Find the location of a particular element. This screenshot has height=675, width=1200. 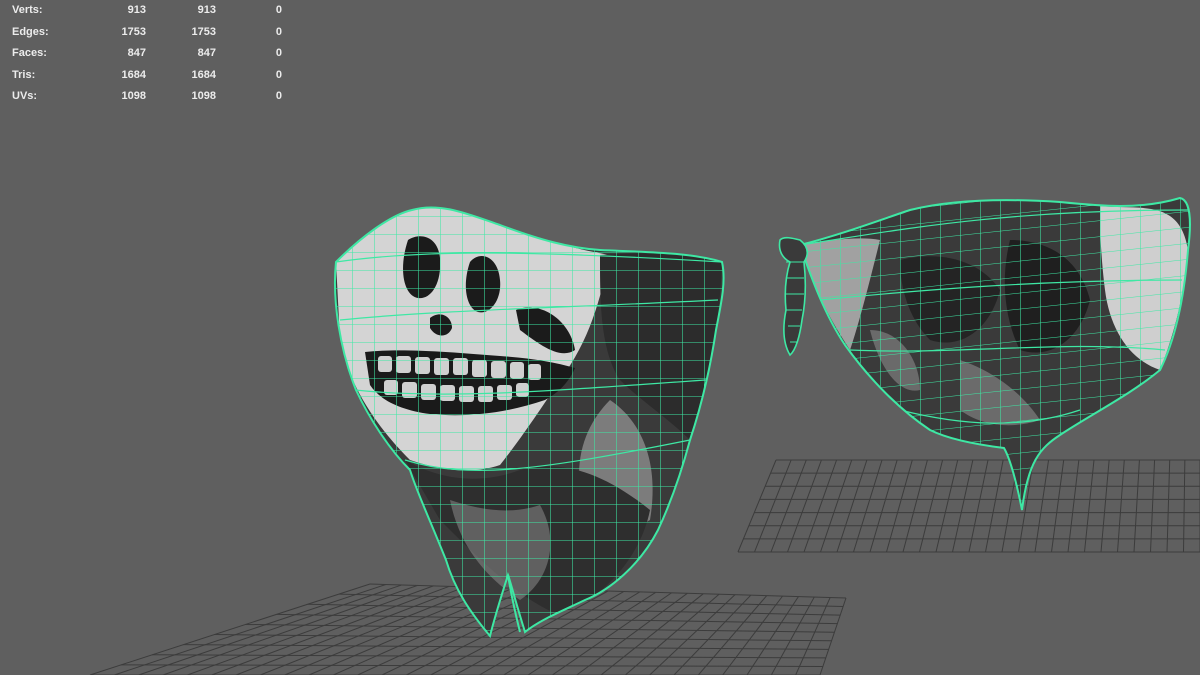

hud-label: Verts: is located at coordinates (27, 10).